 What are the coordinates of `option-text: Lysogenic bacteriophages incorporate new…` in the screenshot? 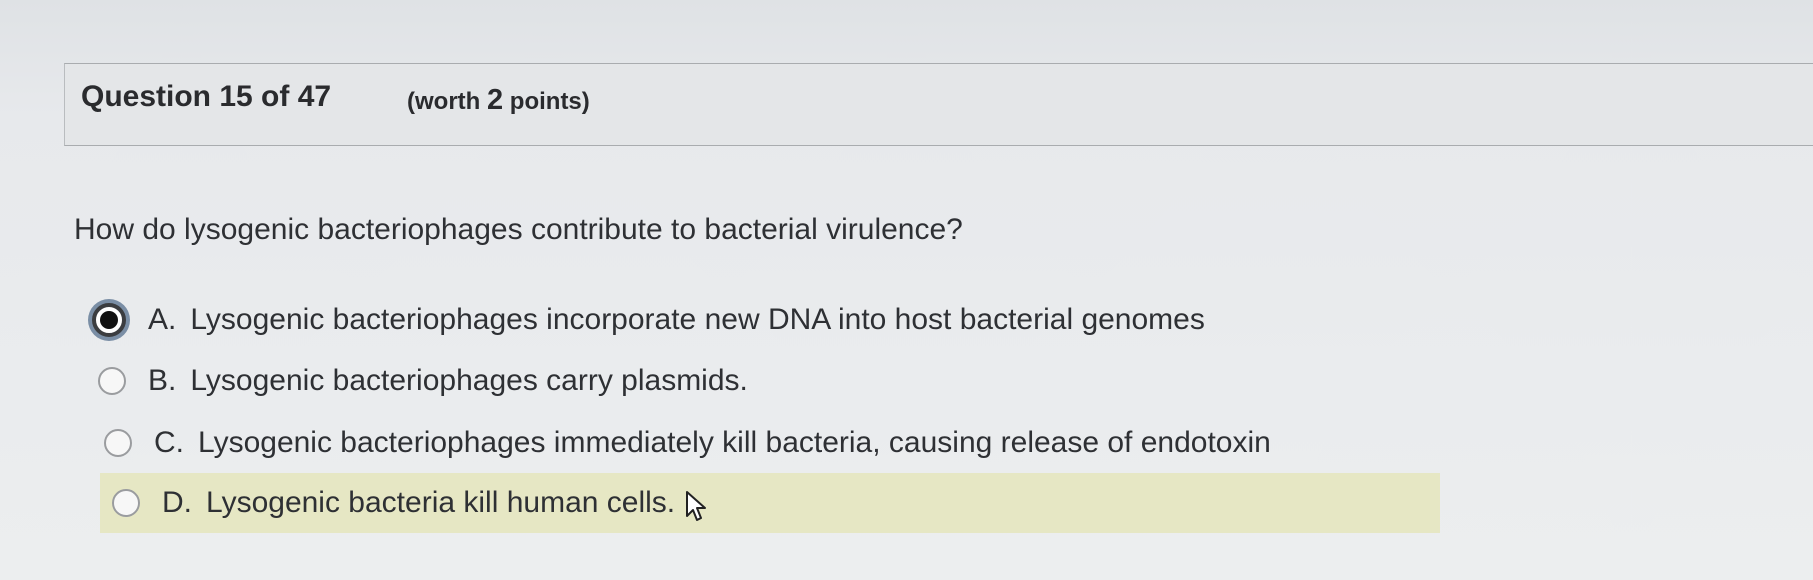 It's located at (697, 319).